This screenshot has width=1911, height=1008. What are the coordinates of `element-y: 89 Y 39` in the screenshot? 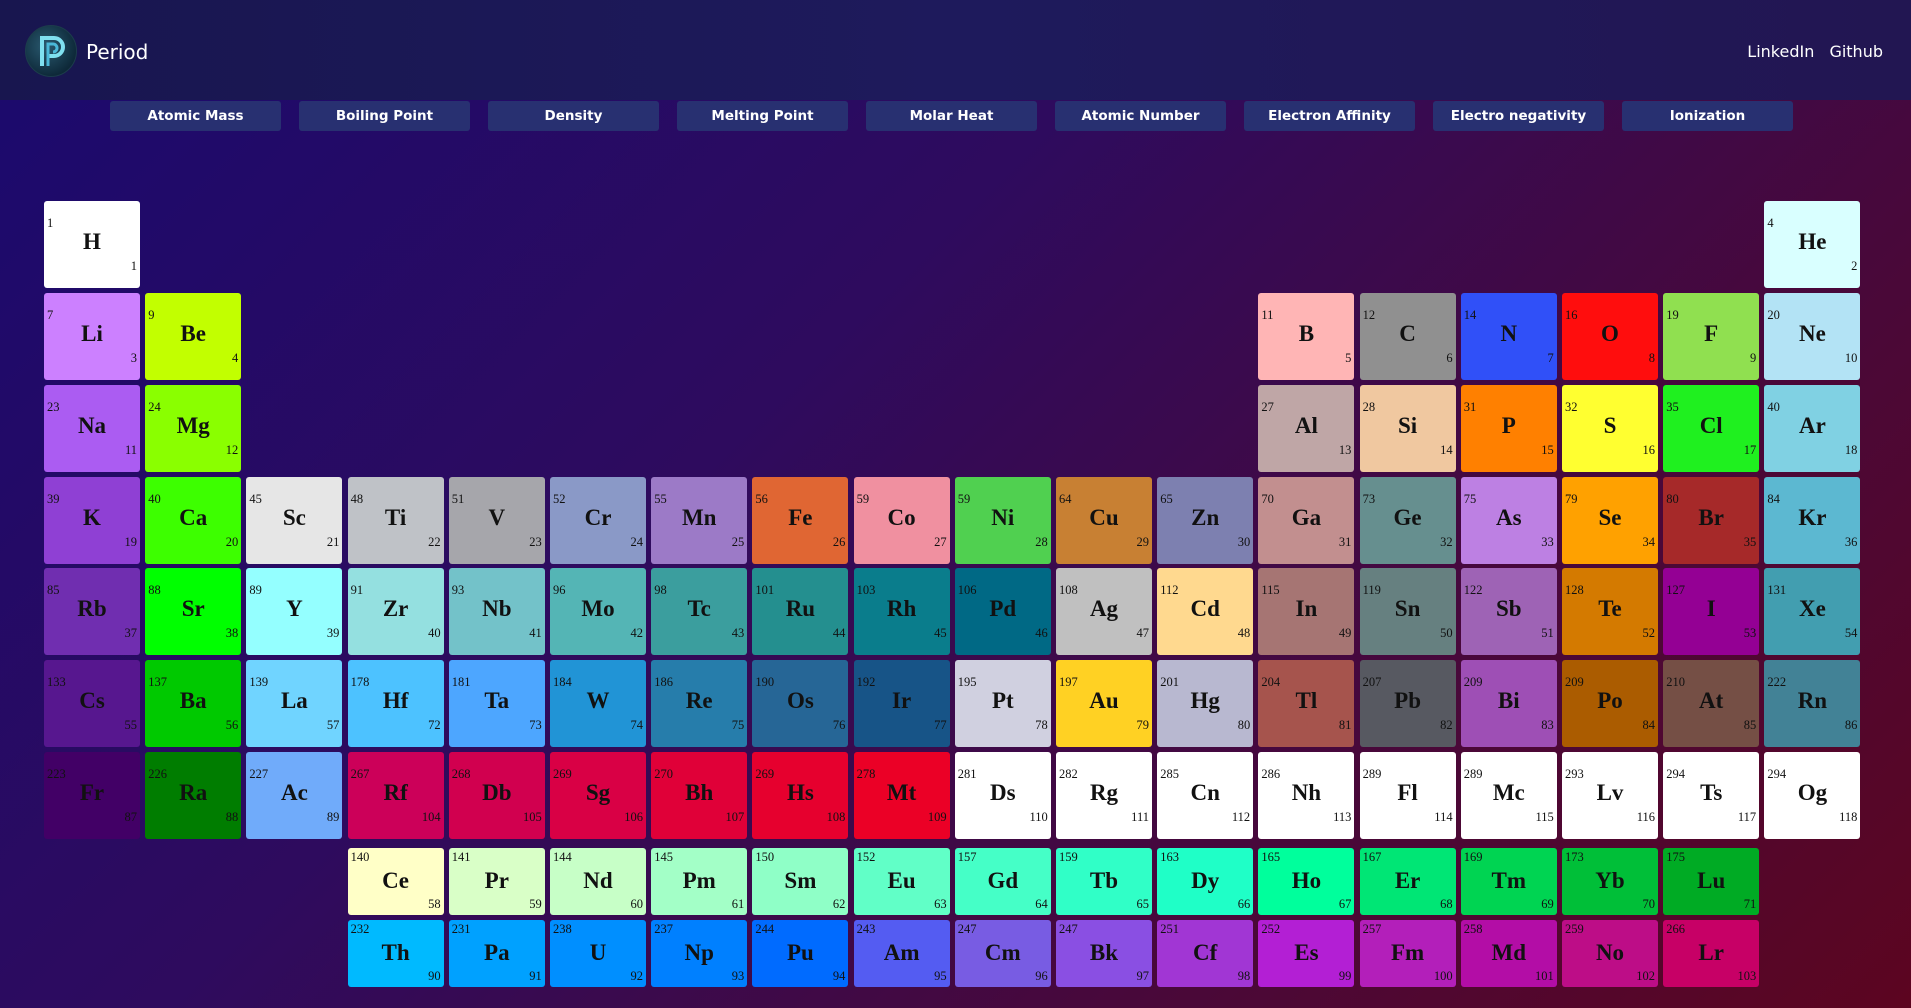 It's located at (294, 611).